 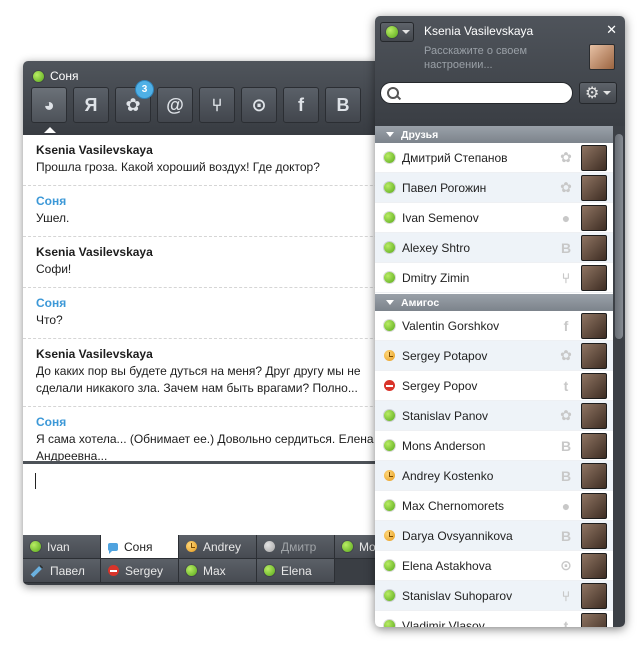 What do you see at coordinates (218, 571) in the screenshot?
I see `conversation-tab-max: Max` at bounding box center [218, 571].